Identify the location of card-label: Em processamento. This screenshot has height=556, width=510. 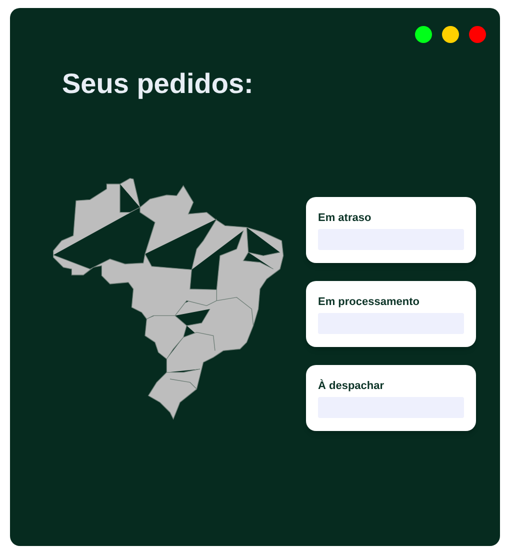
(369, 302).